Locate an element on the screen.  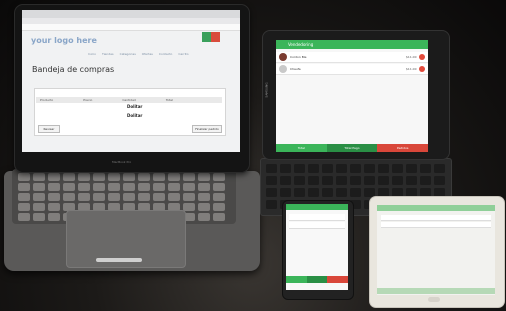
order-price: $11.00 is located at coordinates (411, 69).